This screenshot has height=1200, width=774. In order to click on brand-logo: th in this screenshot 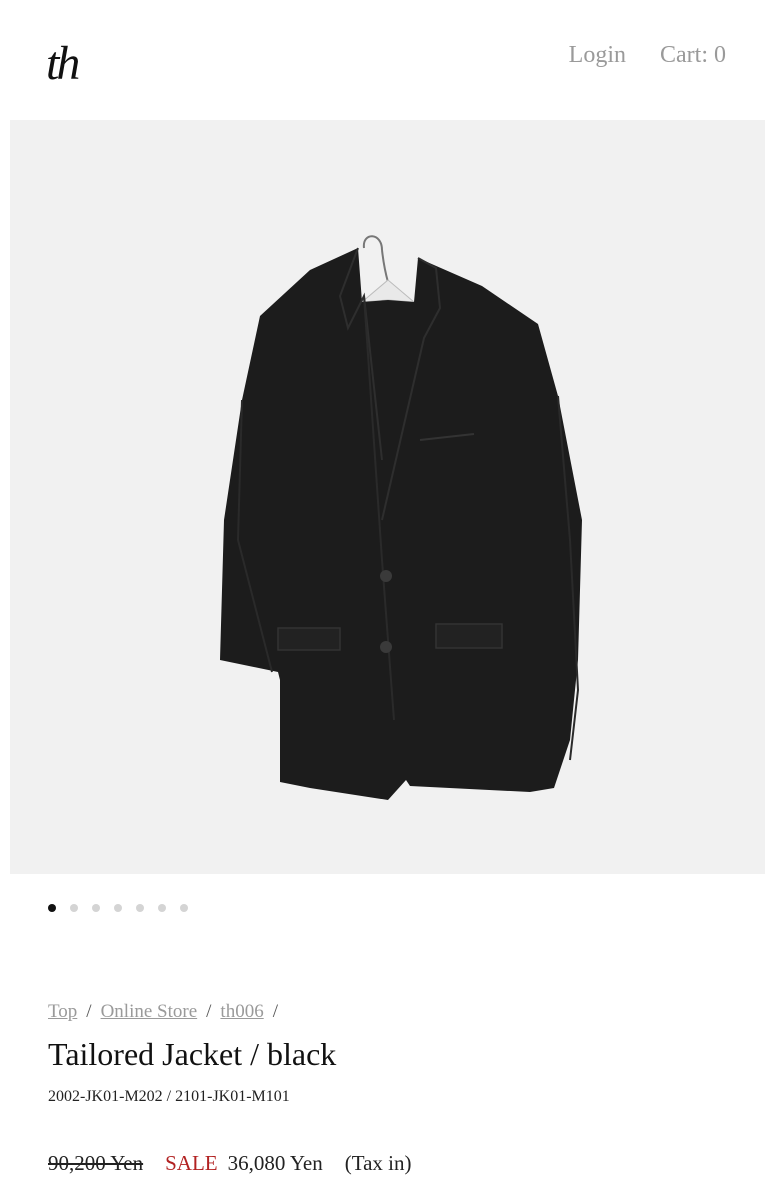, I will do `click(63, 64)`.